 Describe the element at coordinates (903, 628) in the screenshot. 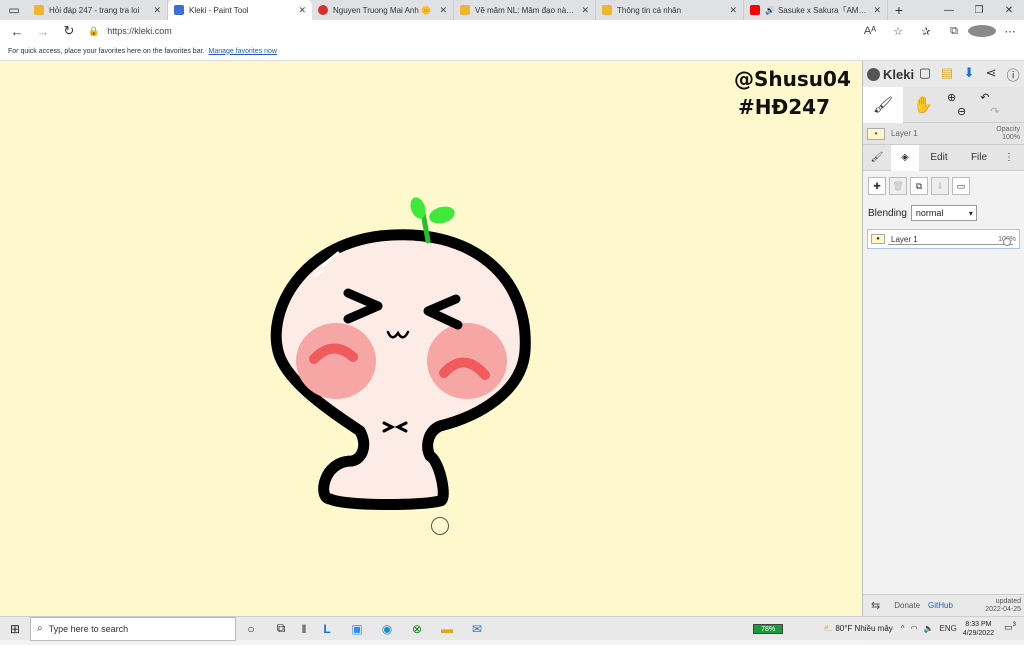

I see `tray-chevron-icon: ^` at that location.